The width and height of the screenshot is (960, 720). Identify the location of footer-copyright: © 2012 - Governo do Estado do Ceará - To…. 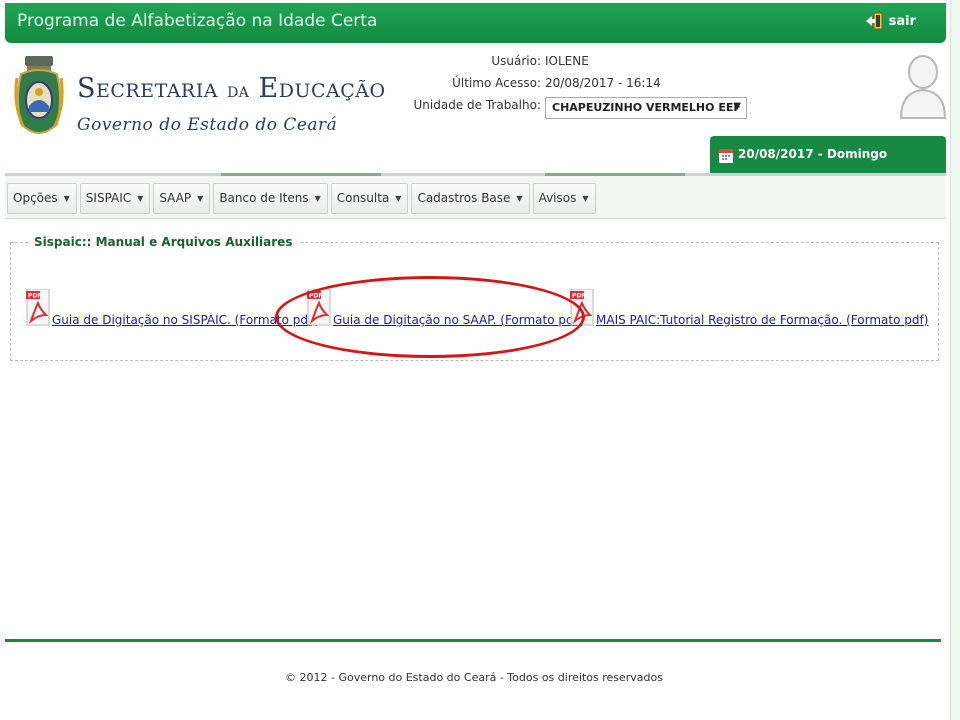
(474, 677).